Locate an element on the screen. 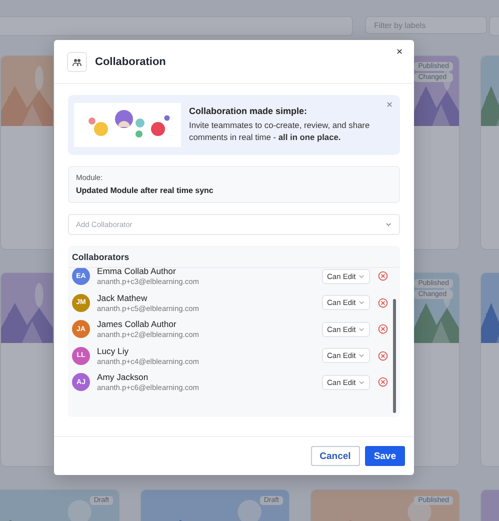 The image size is (499, 521). dismiss-button is located at coordinates (389, 104).